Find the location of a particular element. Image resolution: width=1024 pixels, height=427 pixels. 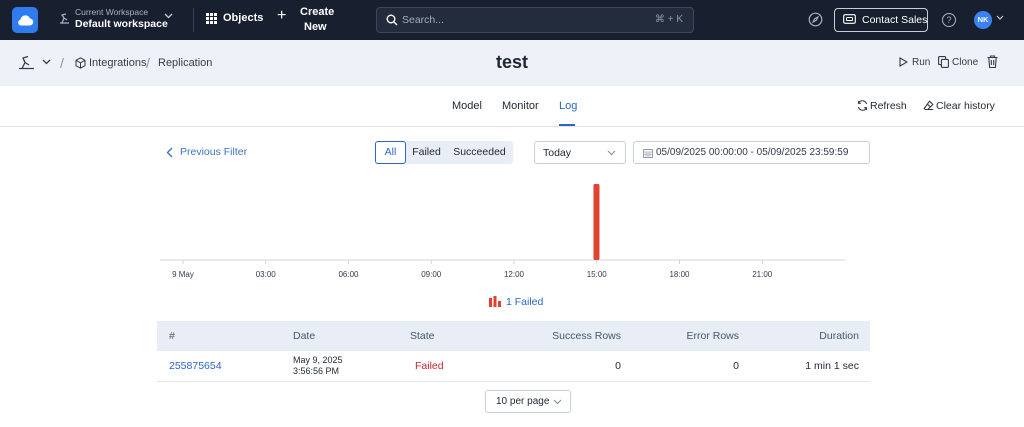

x-tick-label: 06:00 is located at coordinates (348, 274).